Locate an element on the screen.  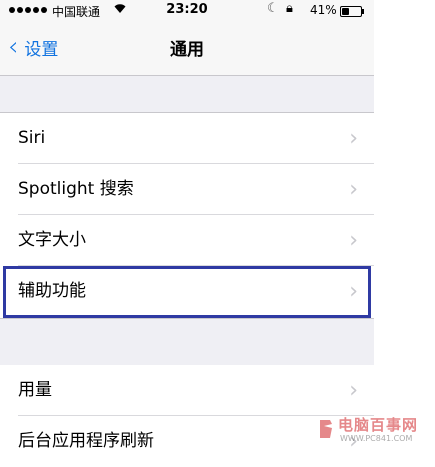
top-bar: 中国联通 23:20 ☾ 🔒︎ 41% ‹ 设置 通用 is located at coordinates (187, 38).